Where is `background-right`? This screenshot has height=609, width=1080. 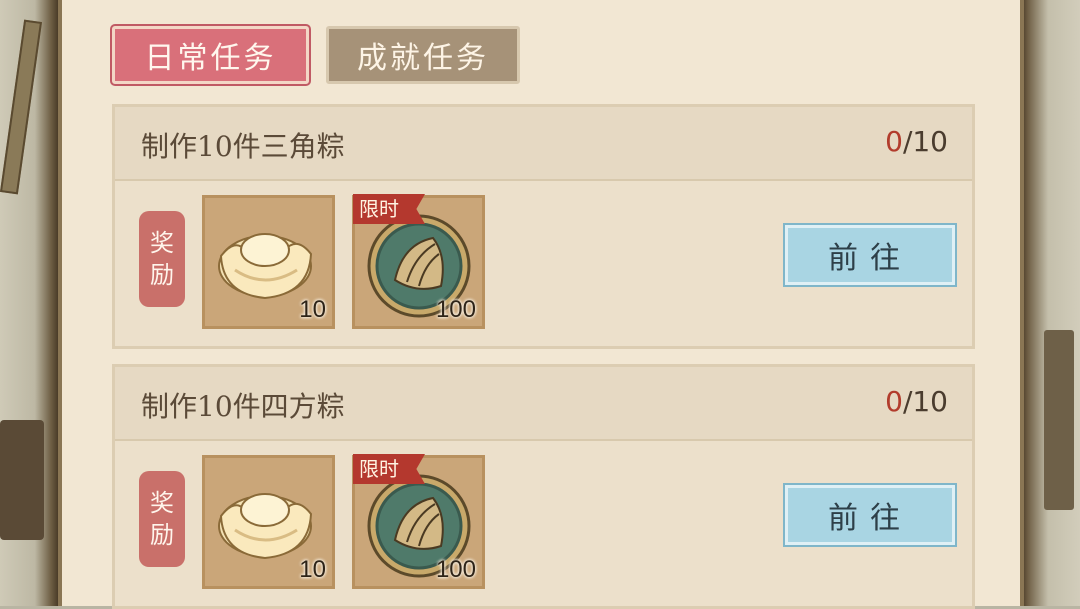
background-right is located at coordinates (1051, 303).